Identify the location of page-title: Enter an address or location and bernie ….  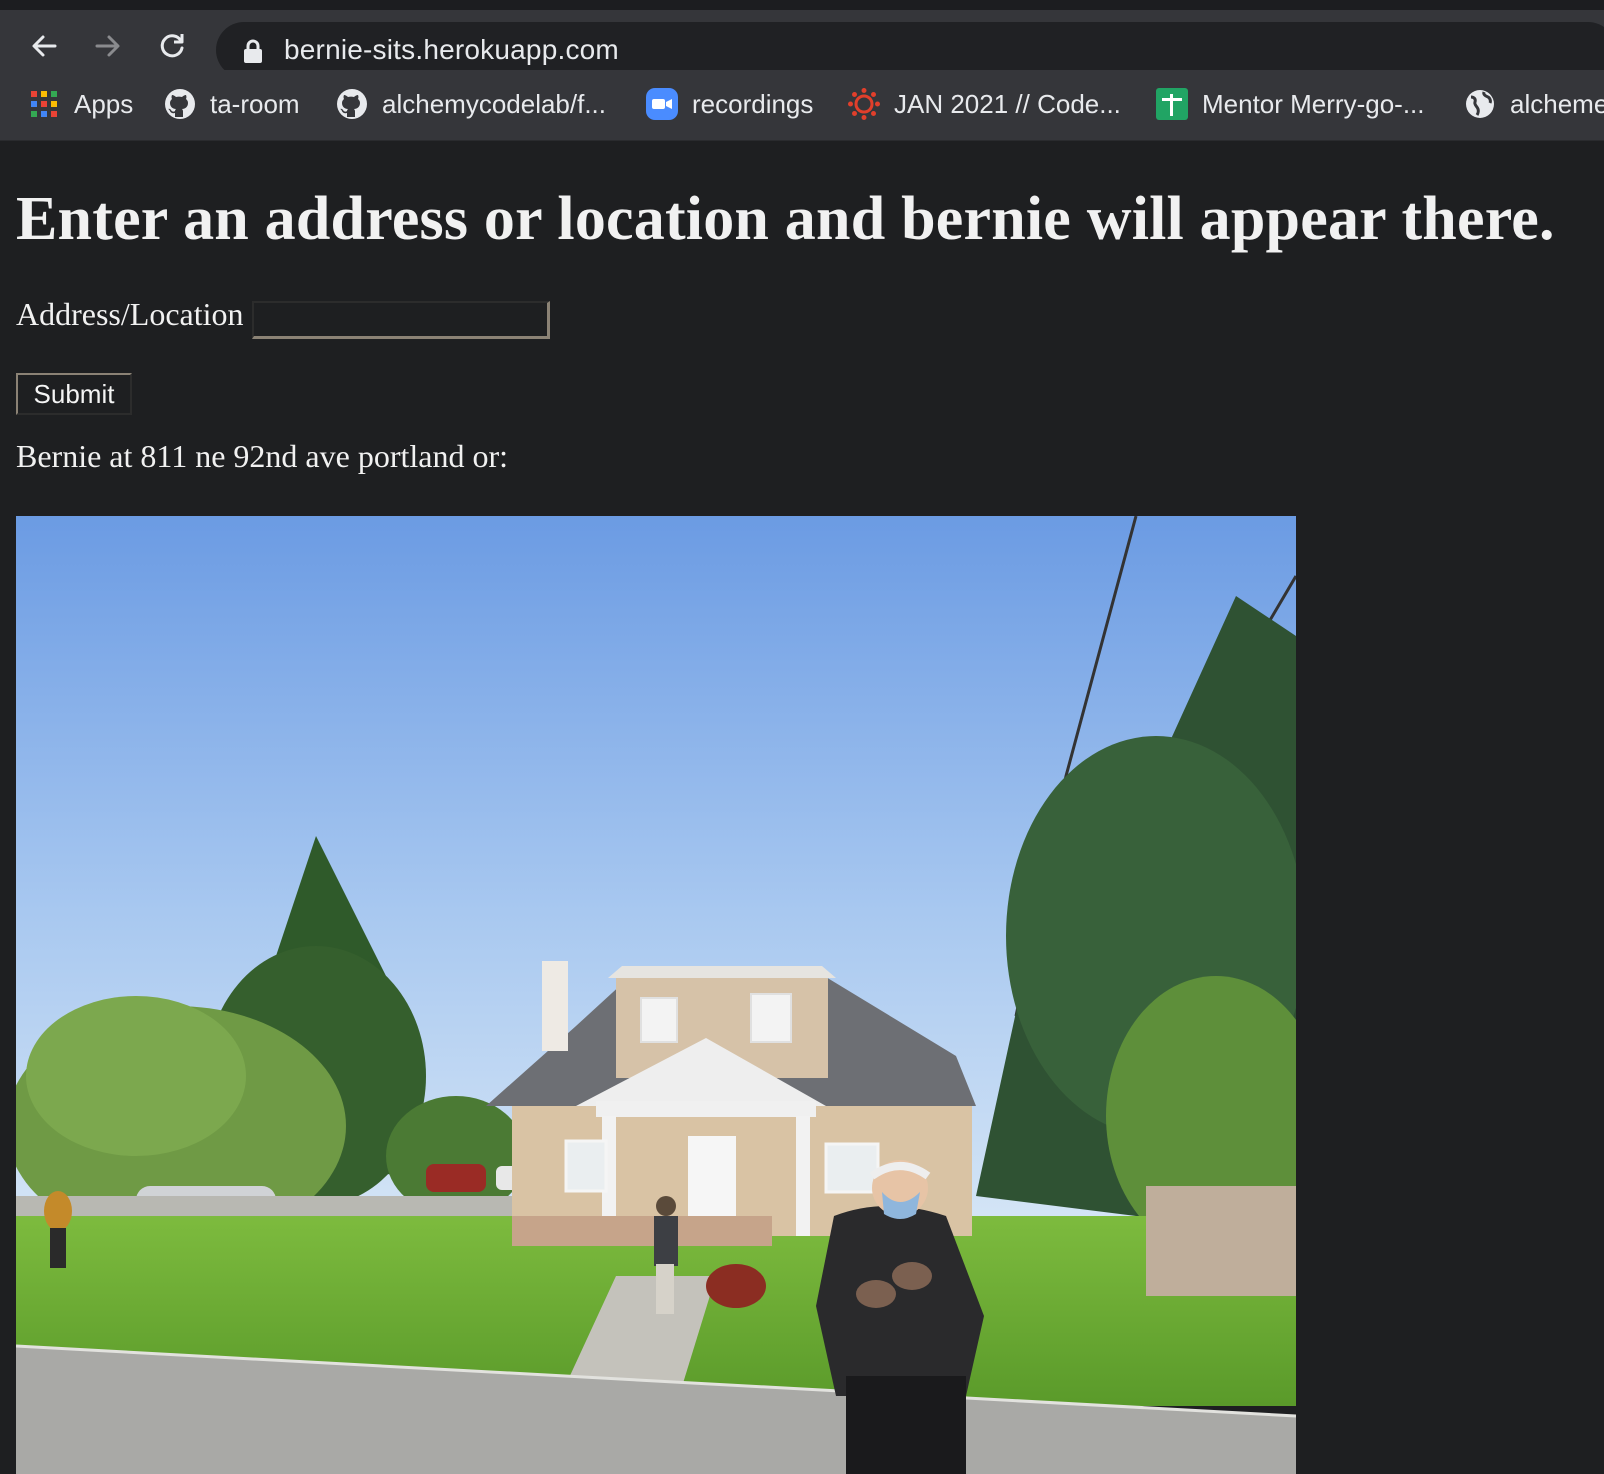
(785, 219).